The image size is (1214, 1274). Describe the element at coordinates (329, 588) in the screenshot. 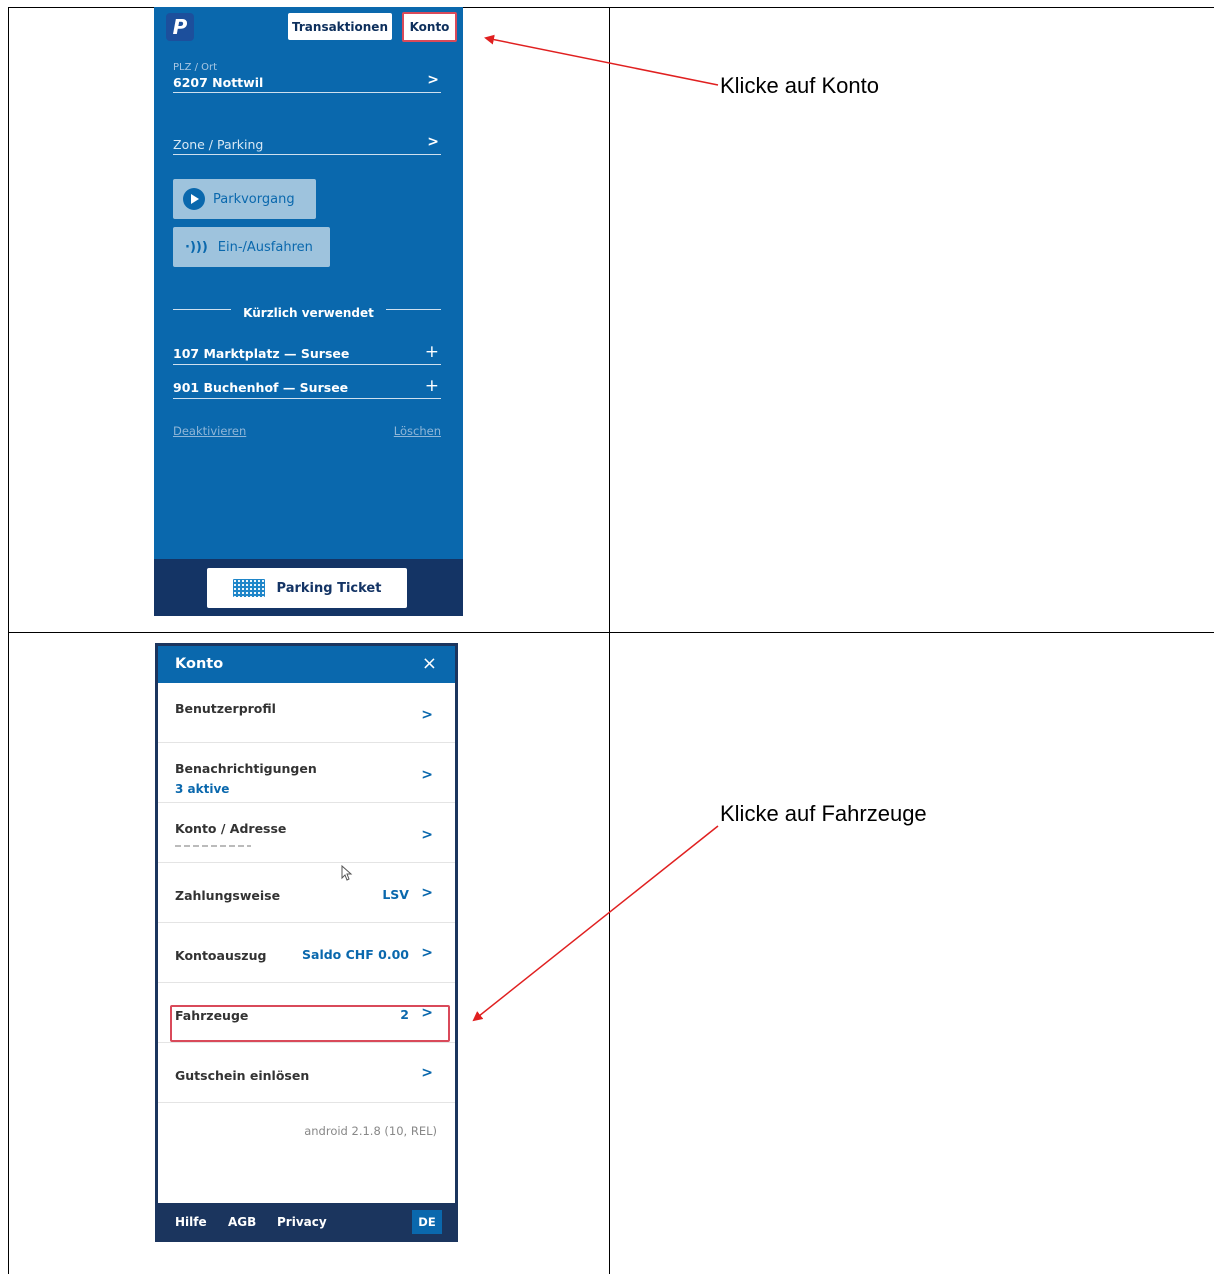

I see `parking-ticket-label: Parking Ticket` at that location.